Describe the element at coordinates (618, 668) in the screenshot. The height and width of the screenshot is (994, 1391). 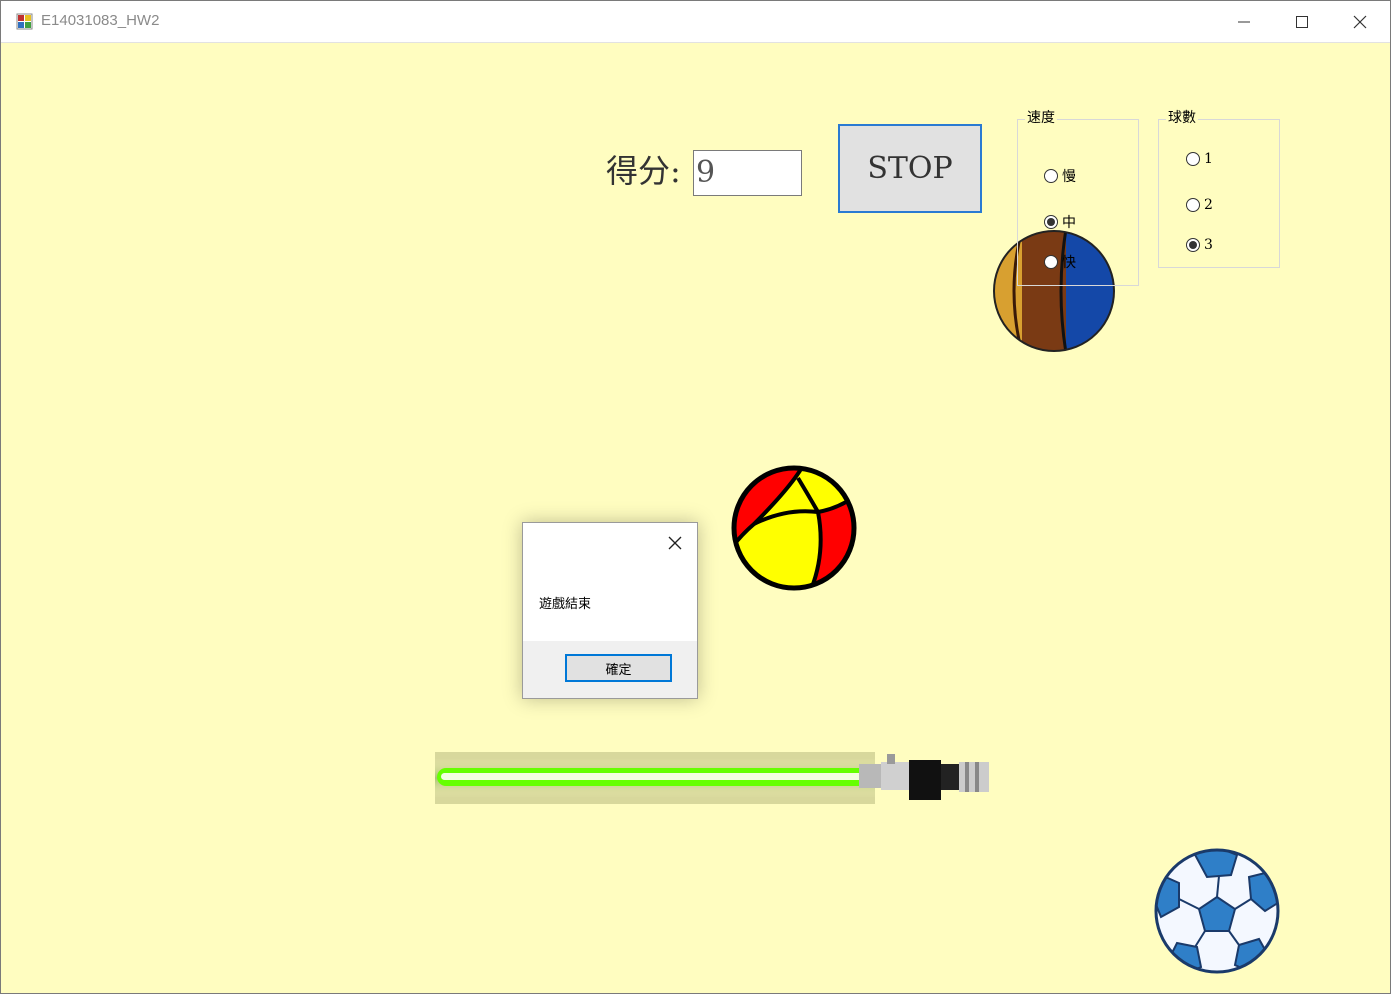
I see `ok-button: 確定` at that location.